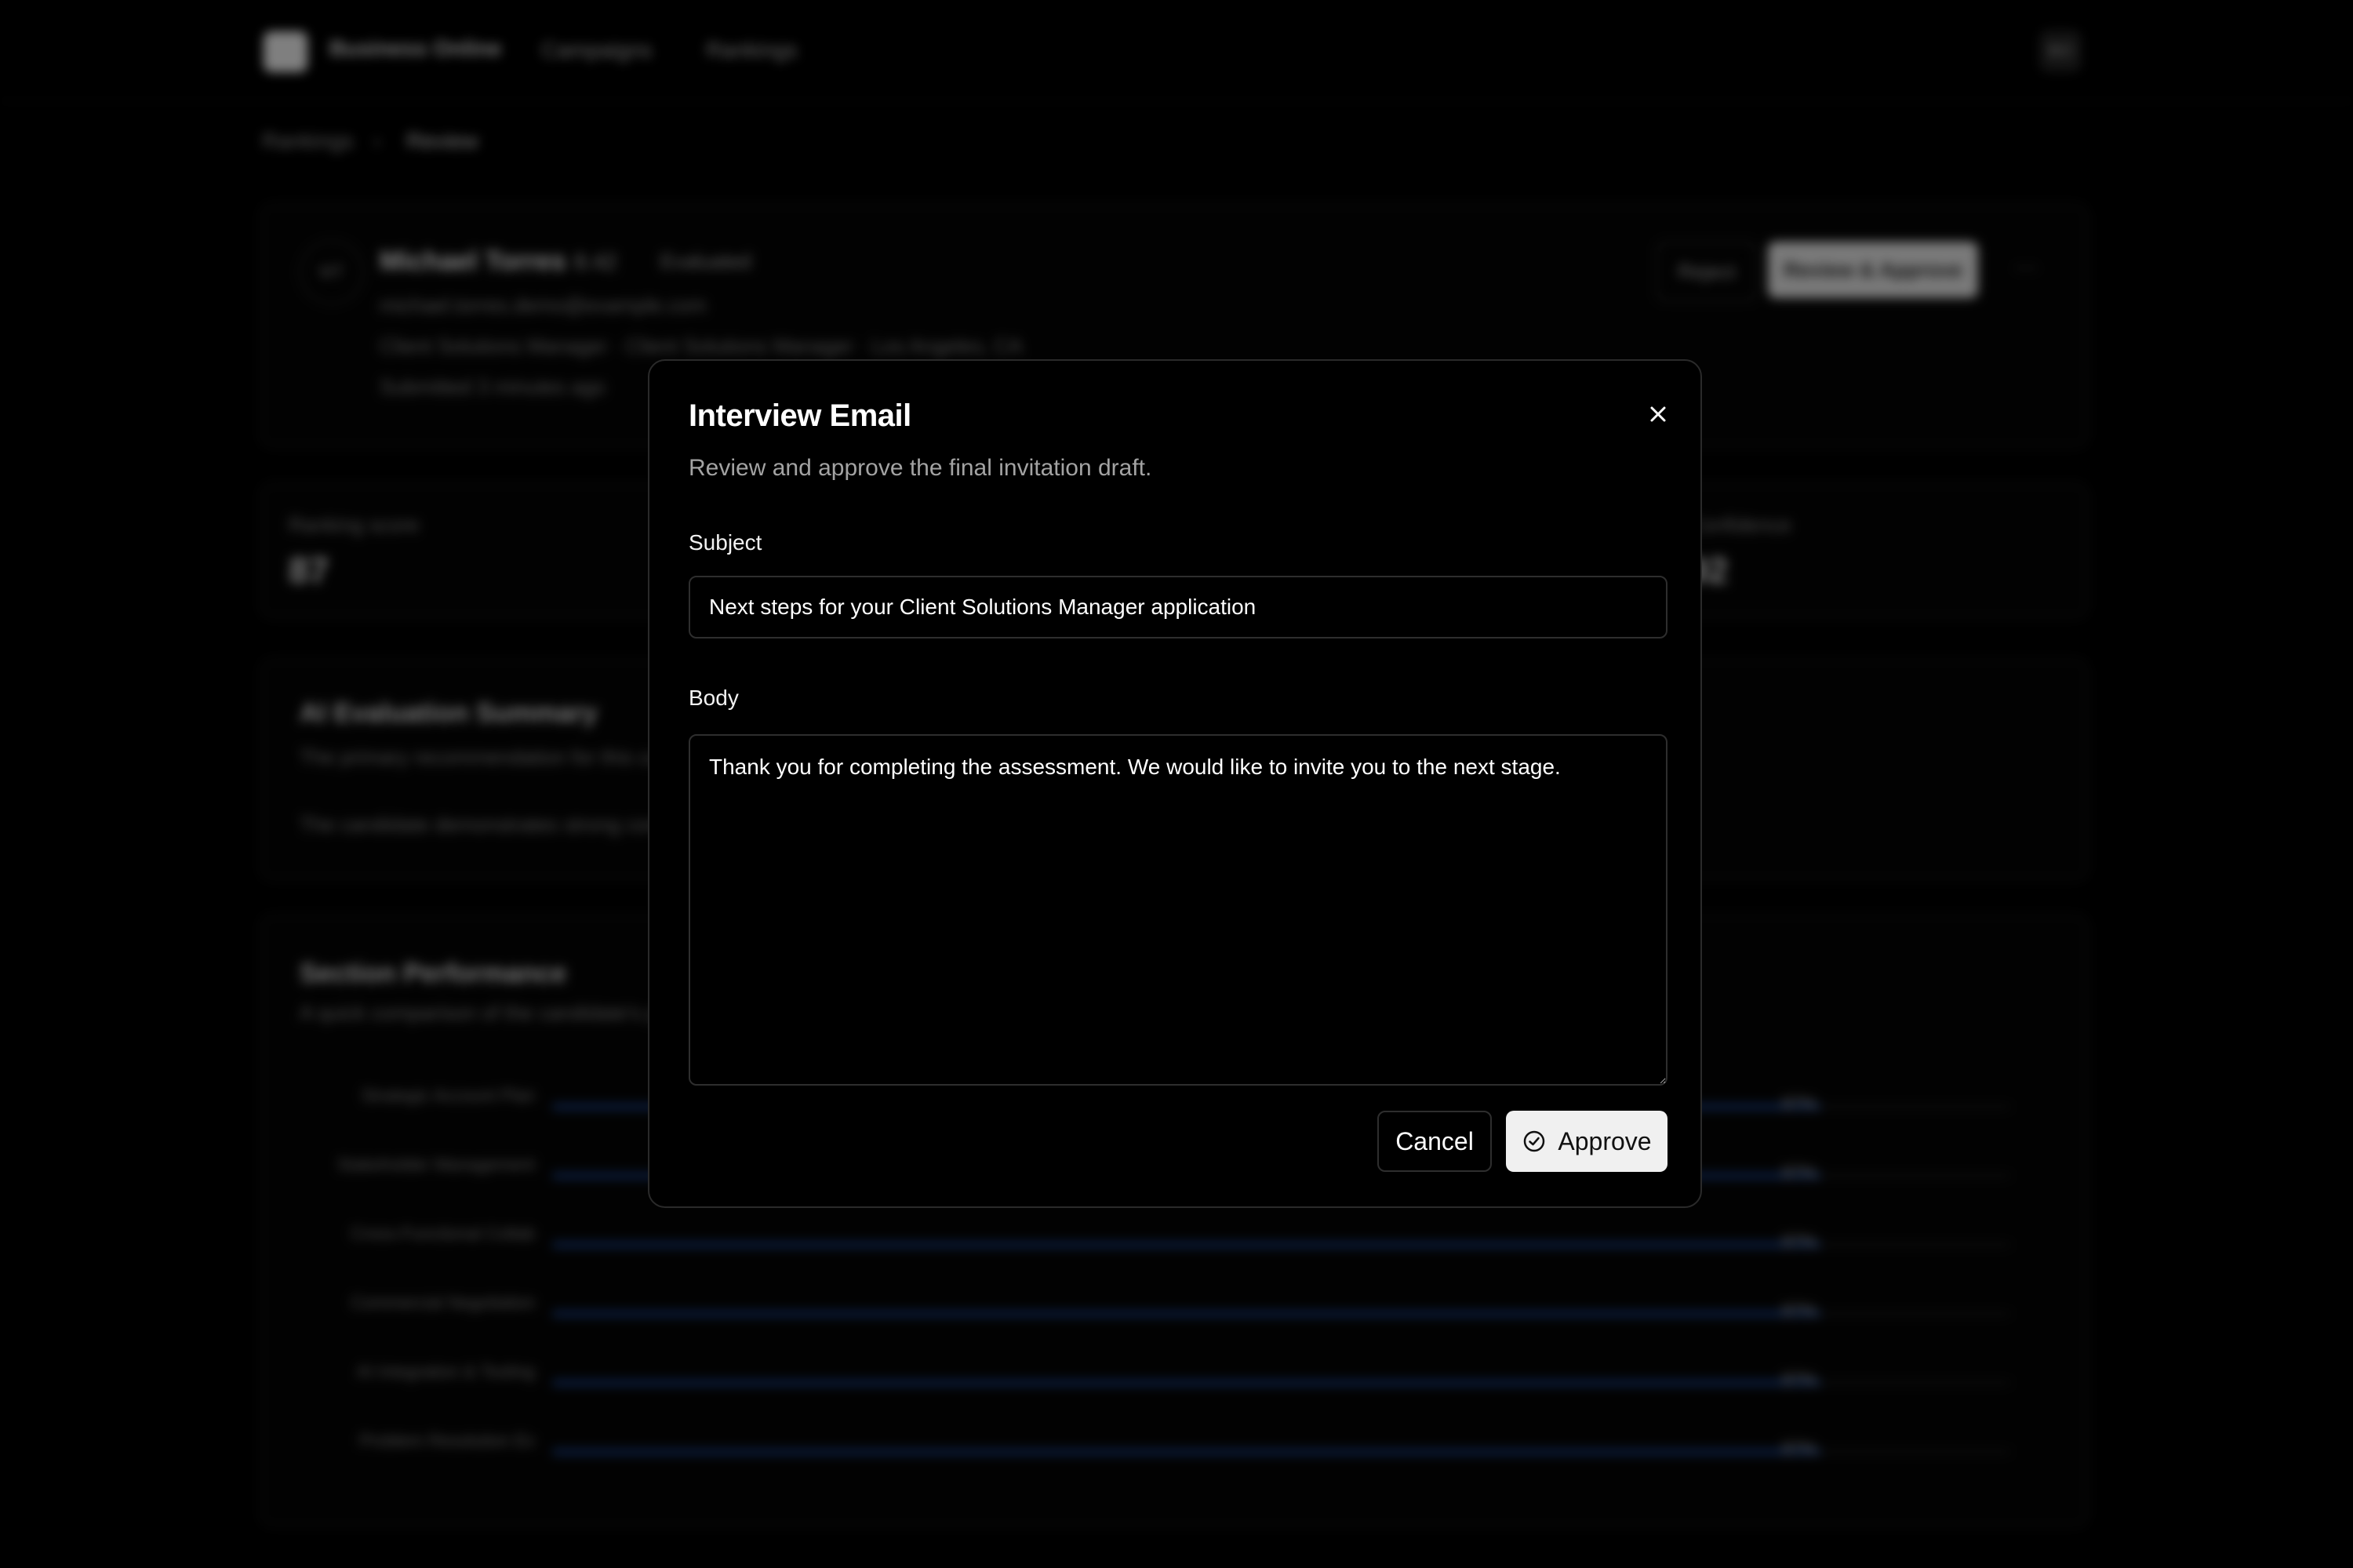 This screenshot has height=1568, width=2353. What do you see at coordinates (433, 973) in the screenshot?
I see `performance-title: Section Performance` at bounding box center [433, 973].